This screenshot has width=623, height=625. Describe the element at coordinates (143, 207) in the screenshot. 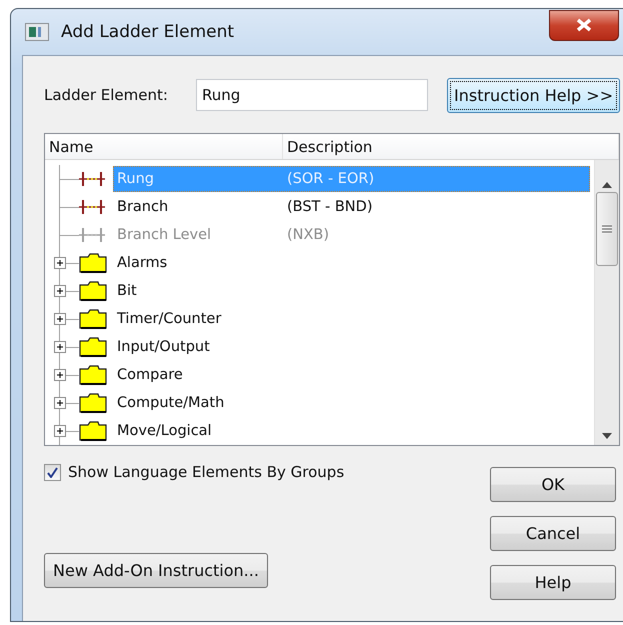

I see `item-name: Branch` at that location.